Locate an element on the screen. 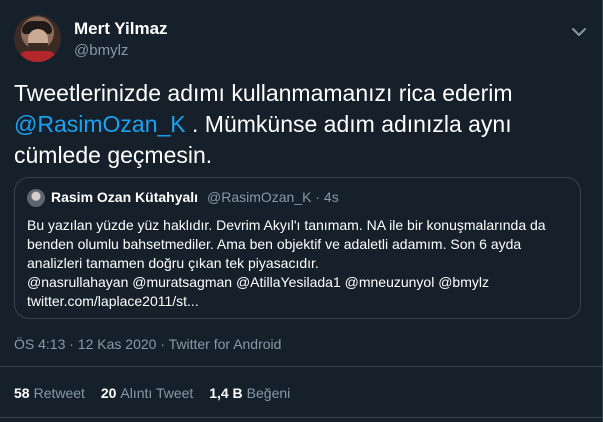 The image size is (603, 422). retweets-stat: 58 Retweet is located at coordinates (49, 393).